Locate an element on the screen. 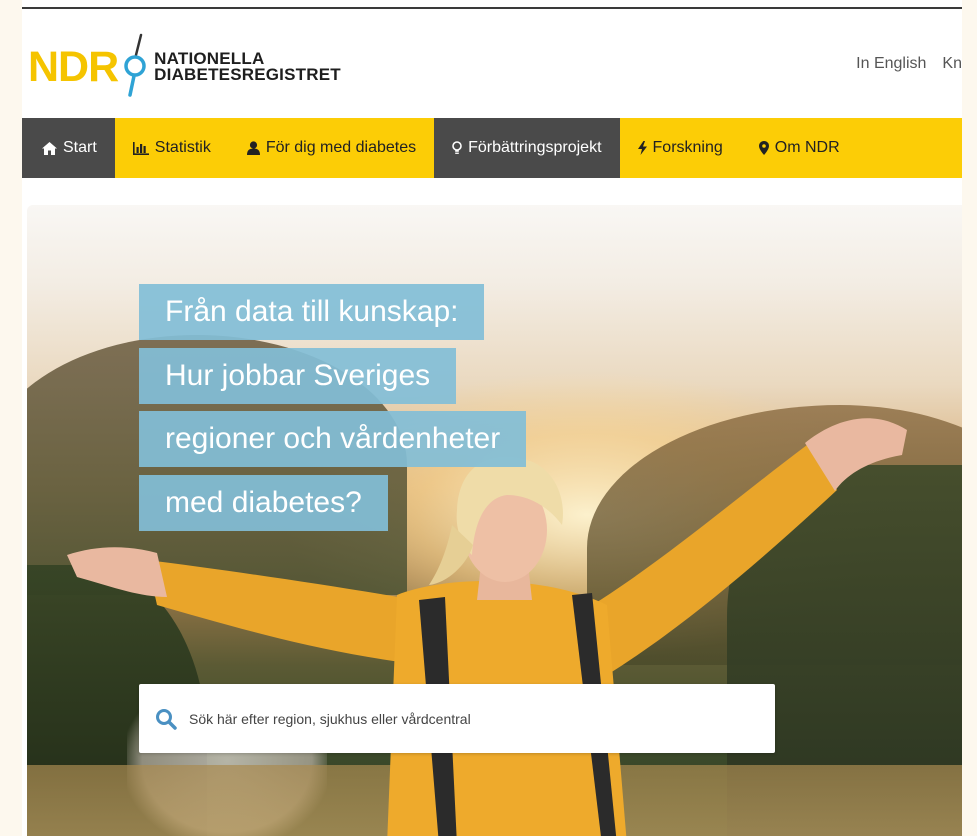 The image size is (977, 836). nav-item-start: Start is located at coordinates (68, 148).